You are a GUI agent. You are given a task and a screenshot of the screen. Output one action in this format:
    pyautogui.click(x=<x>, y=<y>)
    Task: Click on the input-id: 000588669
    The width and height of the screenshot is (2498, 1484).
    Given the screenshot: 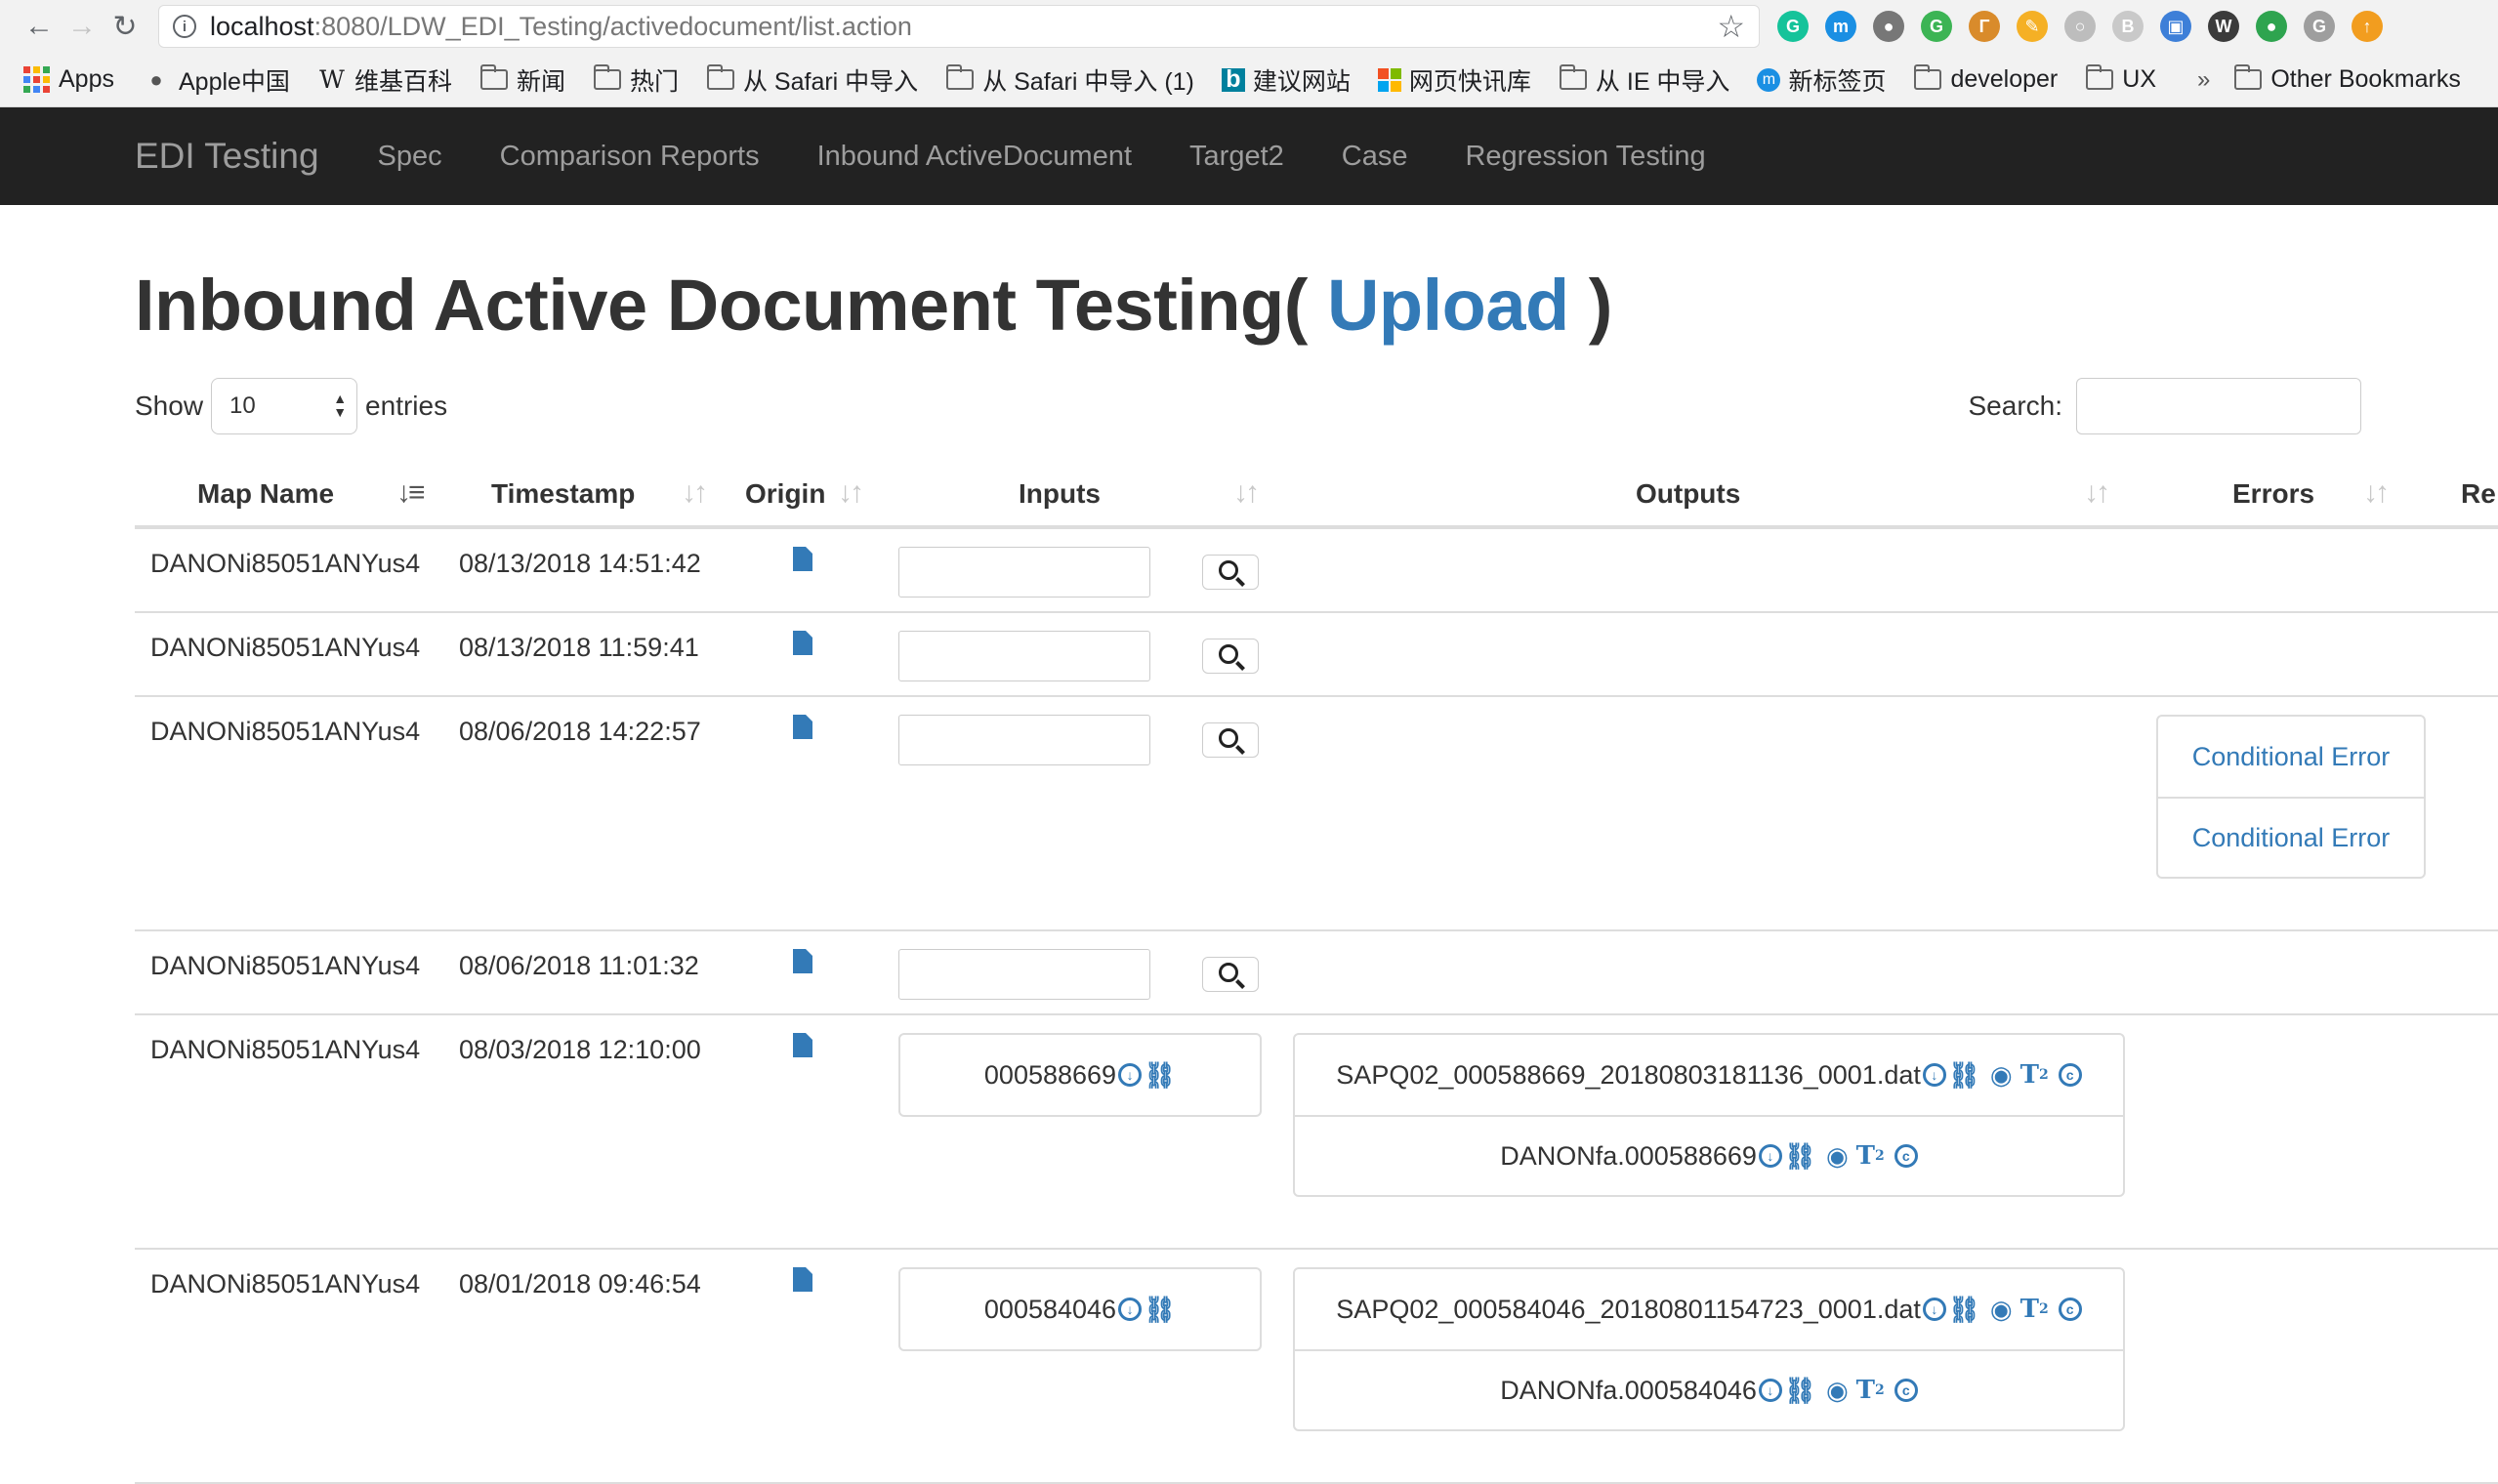 What is the action you would take?
    pyautogui.click(x=1050, y=1075)
    